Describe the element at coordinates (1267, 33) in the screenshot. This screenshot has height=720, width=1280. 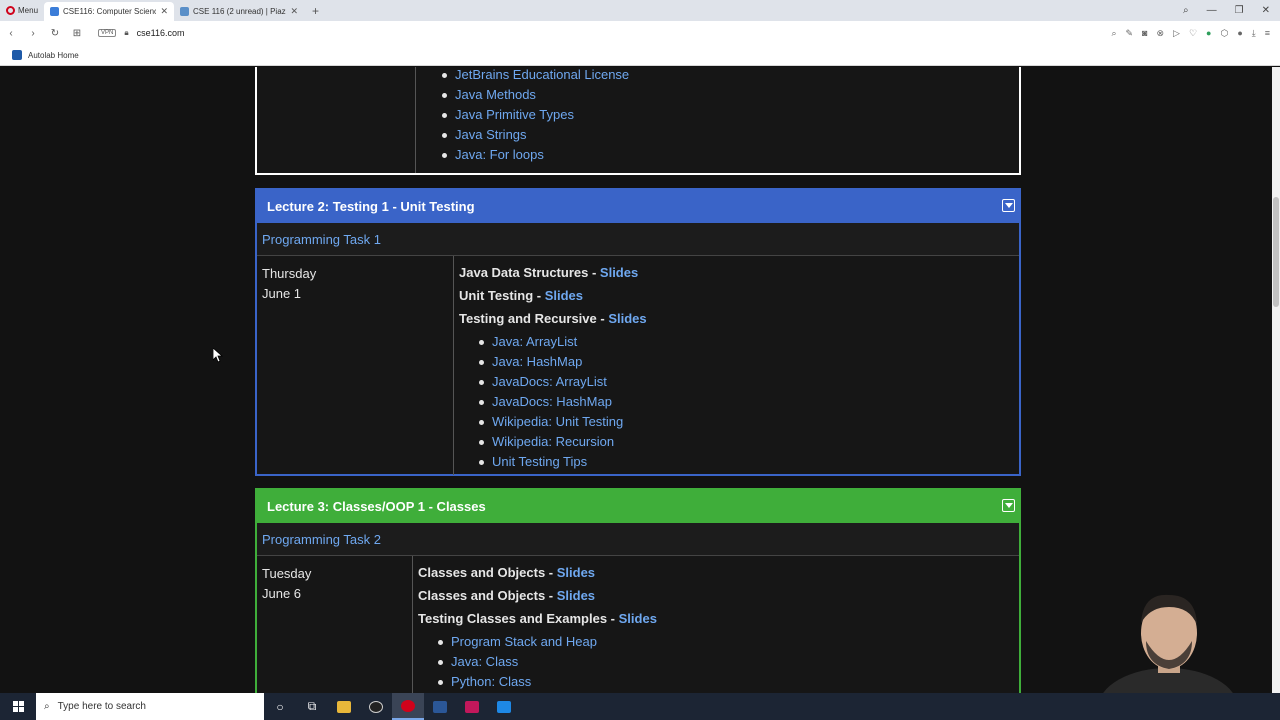
I see `easy-setup-icon: ≡` at that location.